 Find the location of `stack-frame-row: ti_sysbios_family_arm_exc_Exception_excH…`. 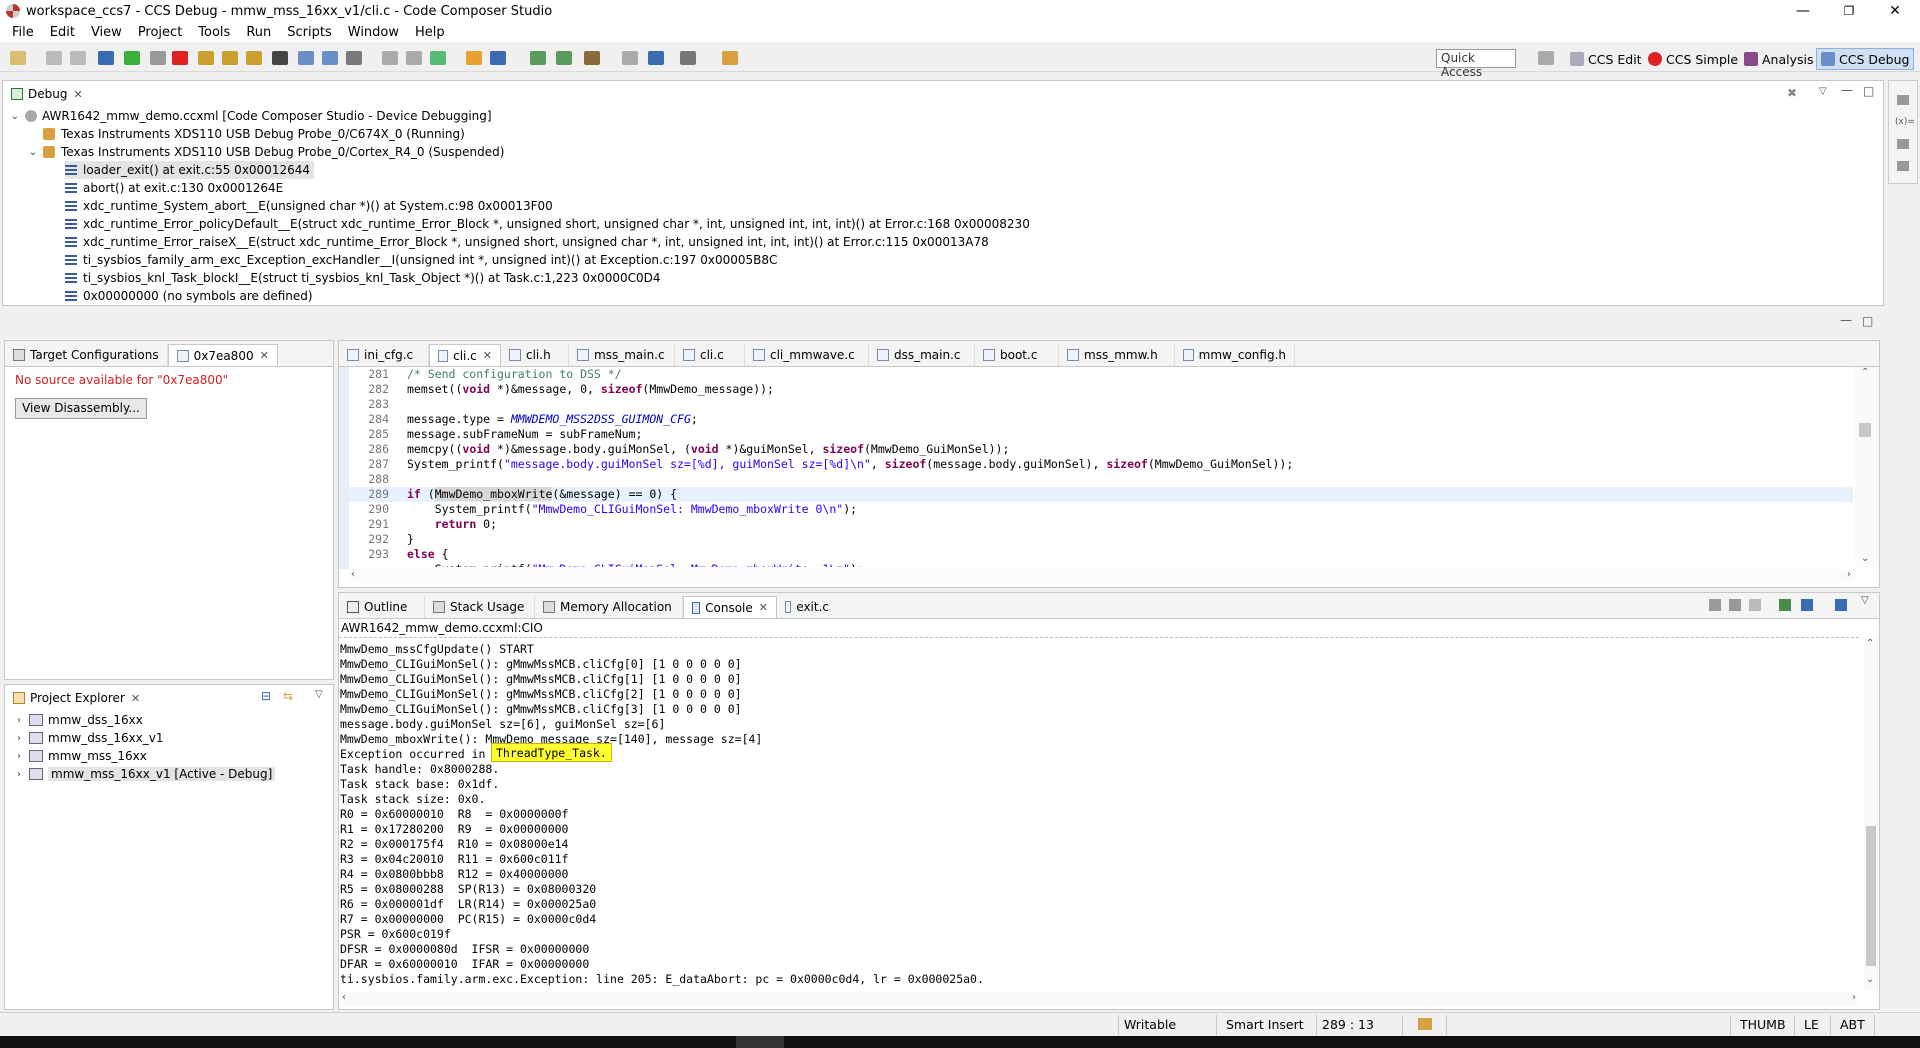

stack-frame-row: ti_sysbios_family_arm_exc_Exception_excH… is located at coordinates (421, 260).